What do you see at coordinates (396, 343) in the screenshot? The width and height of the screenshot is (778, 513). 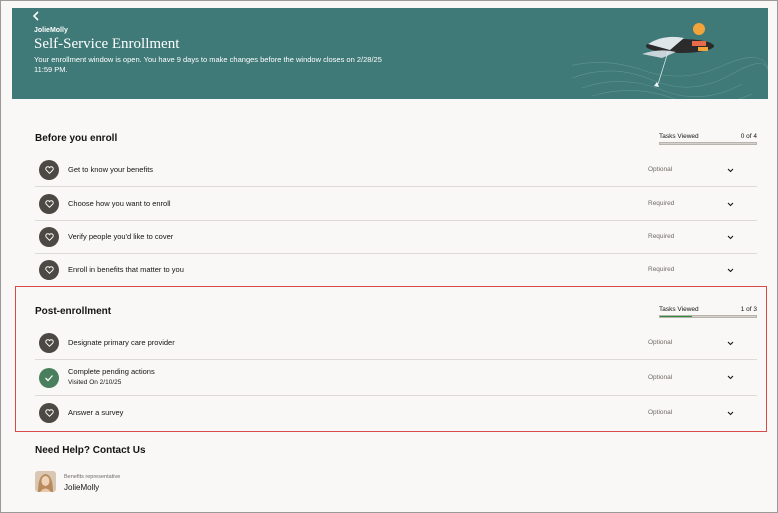 I see `task-row-primary-care-provider: Designate primary care provider Optional` at bounding box center [396, 343].